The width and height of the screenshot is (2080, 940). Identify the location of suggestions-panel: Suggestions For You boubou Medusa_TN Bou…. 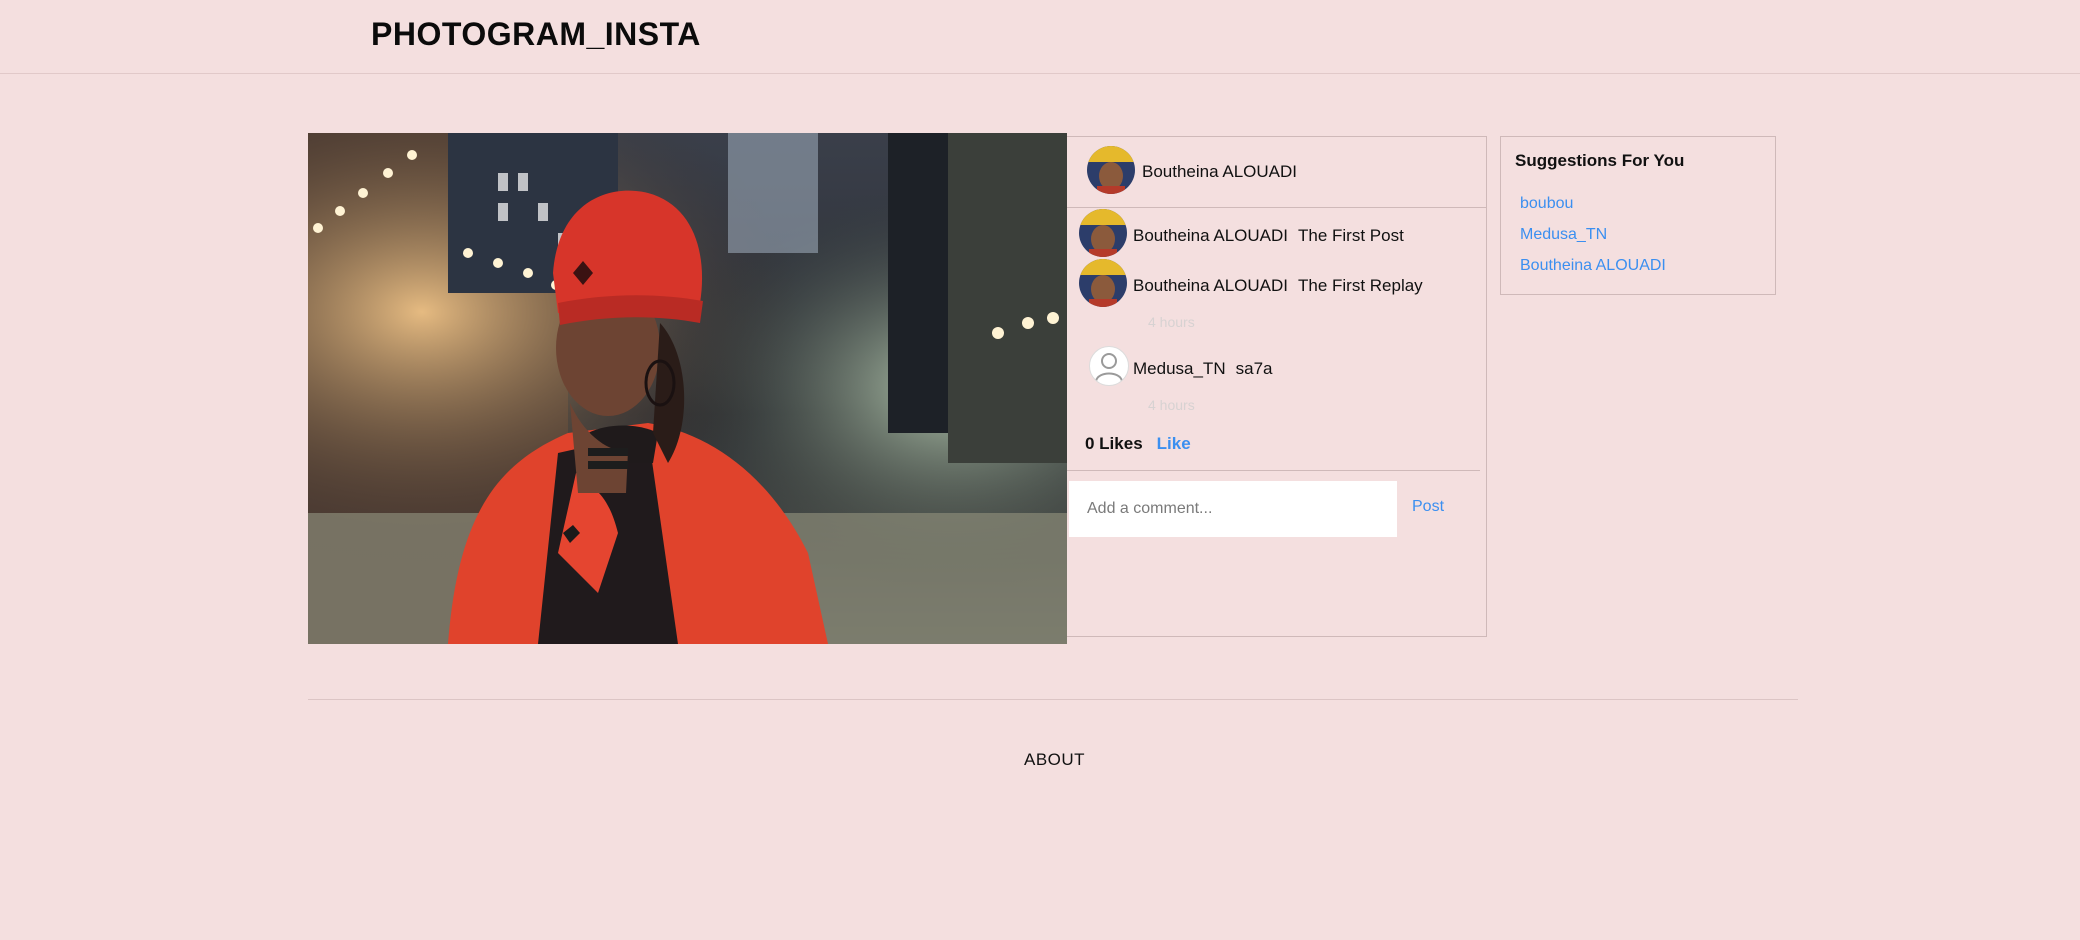
(1638, 215).